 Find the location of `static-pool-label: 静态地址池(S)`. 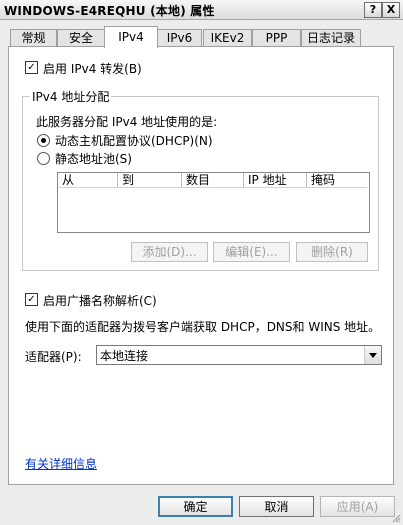

static-pool-label: 静态地址池(S) is located at coordinates (93, 159).